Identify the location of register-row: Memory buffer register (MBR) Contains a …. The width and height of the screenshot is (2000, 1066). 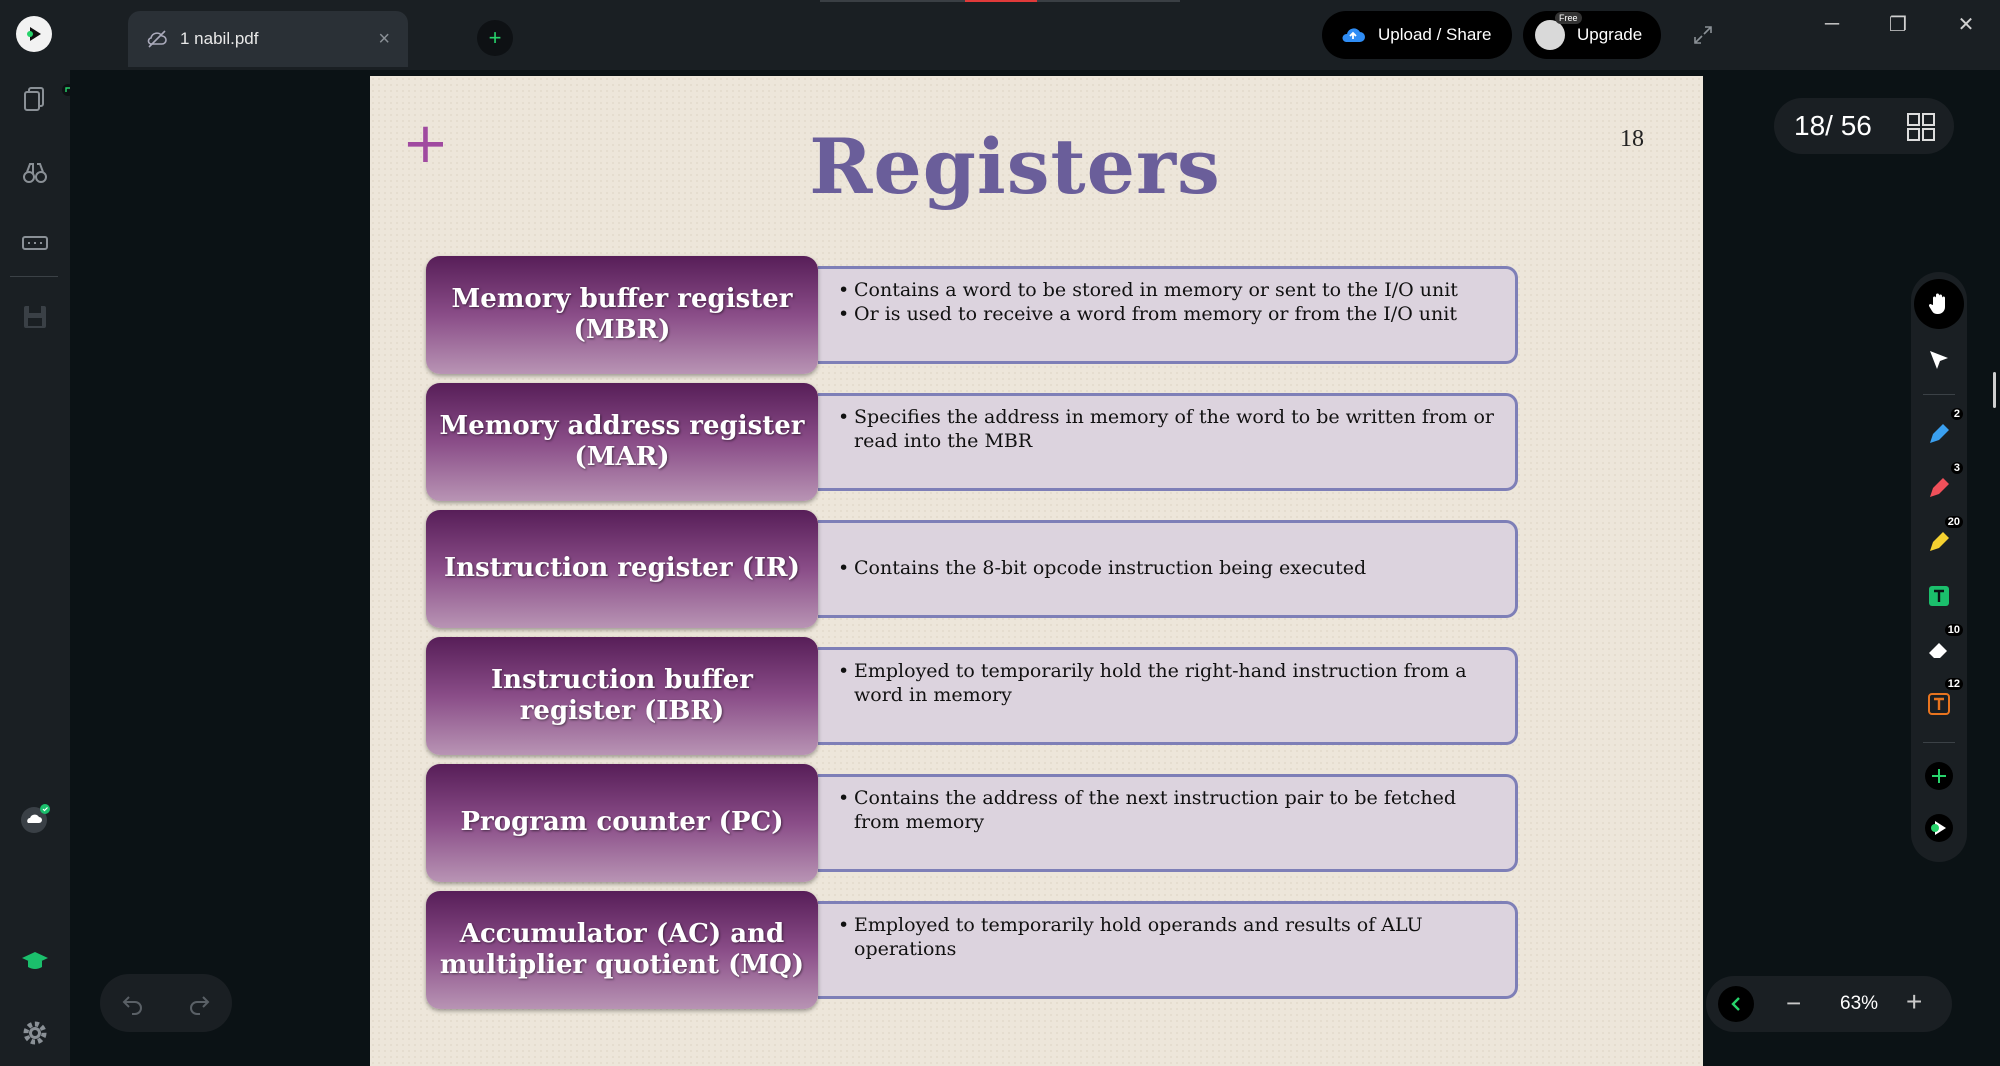
(976, 315).